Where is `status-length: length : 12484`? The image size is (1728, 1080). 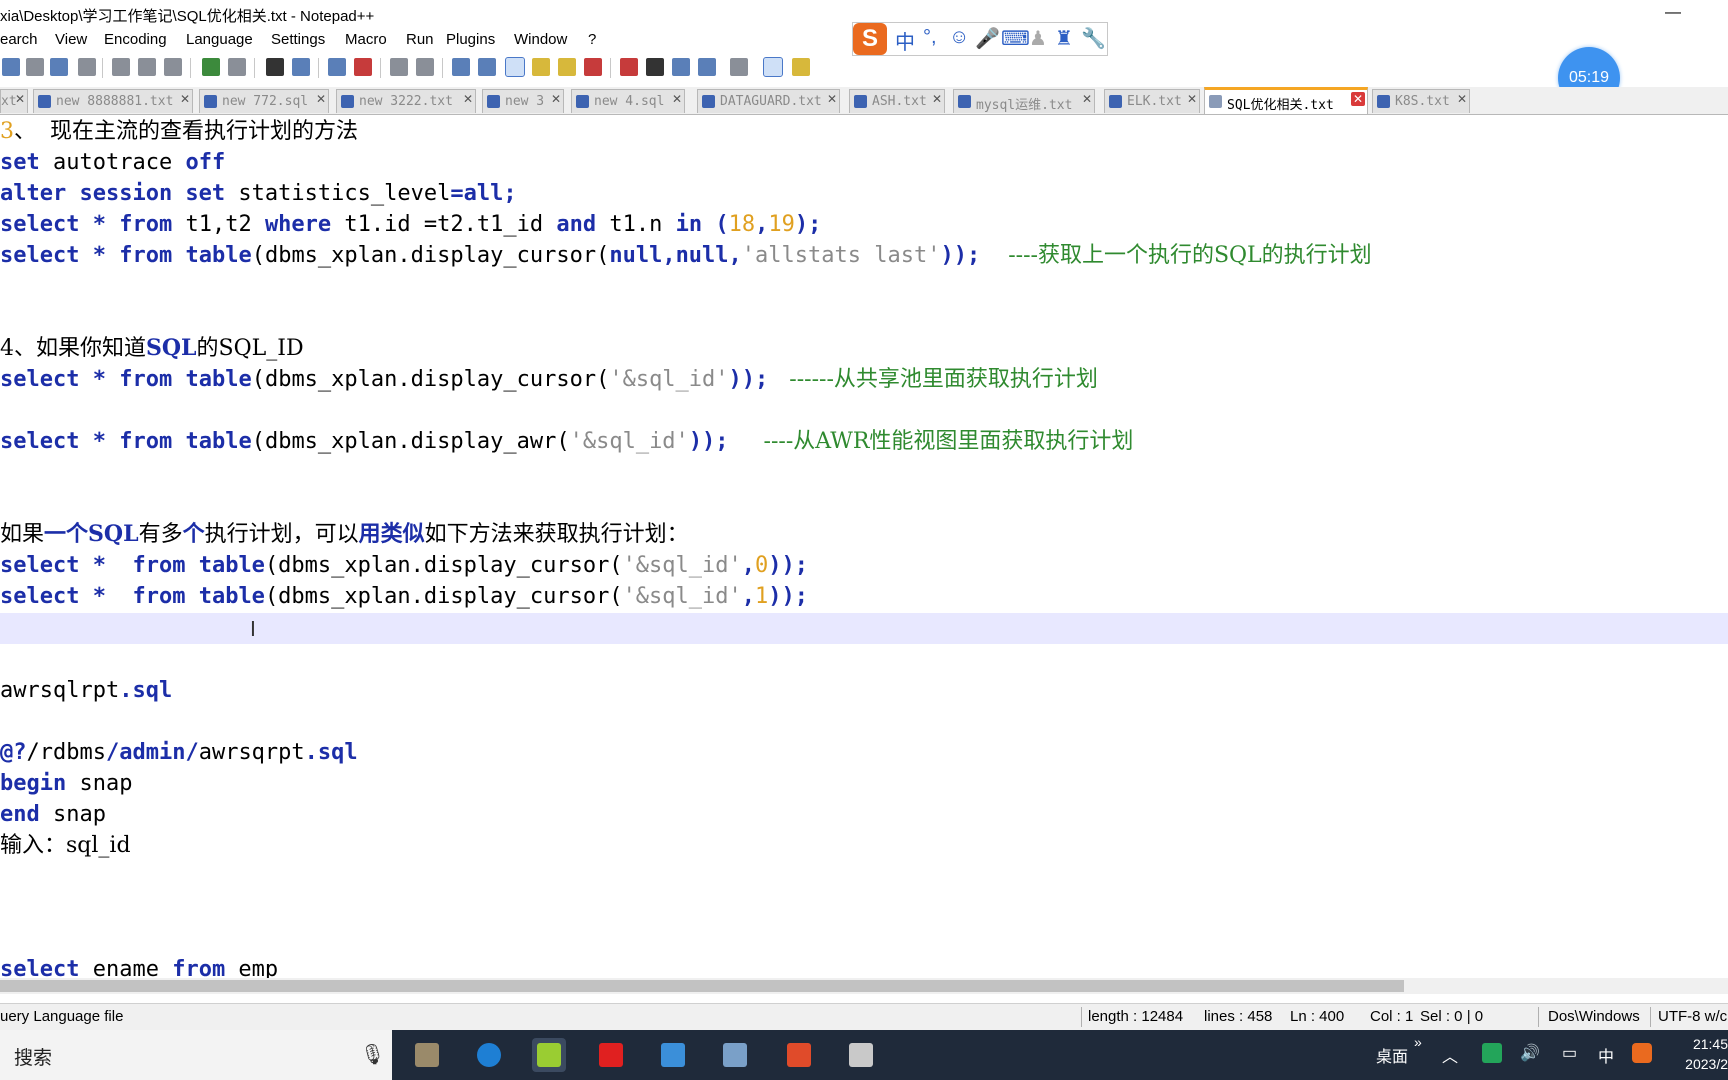 status-length: length : 12484 is located at coordinates (1136, 1016).